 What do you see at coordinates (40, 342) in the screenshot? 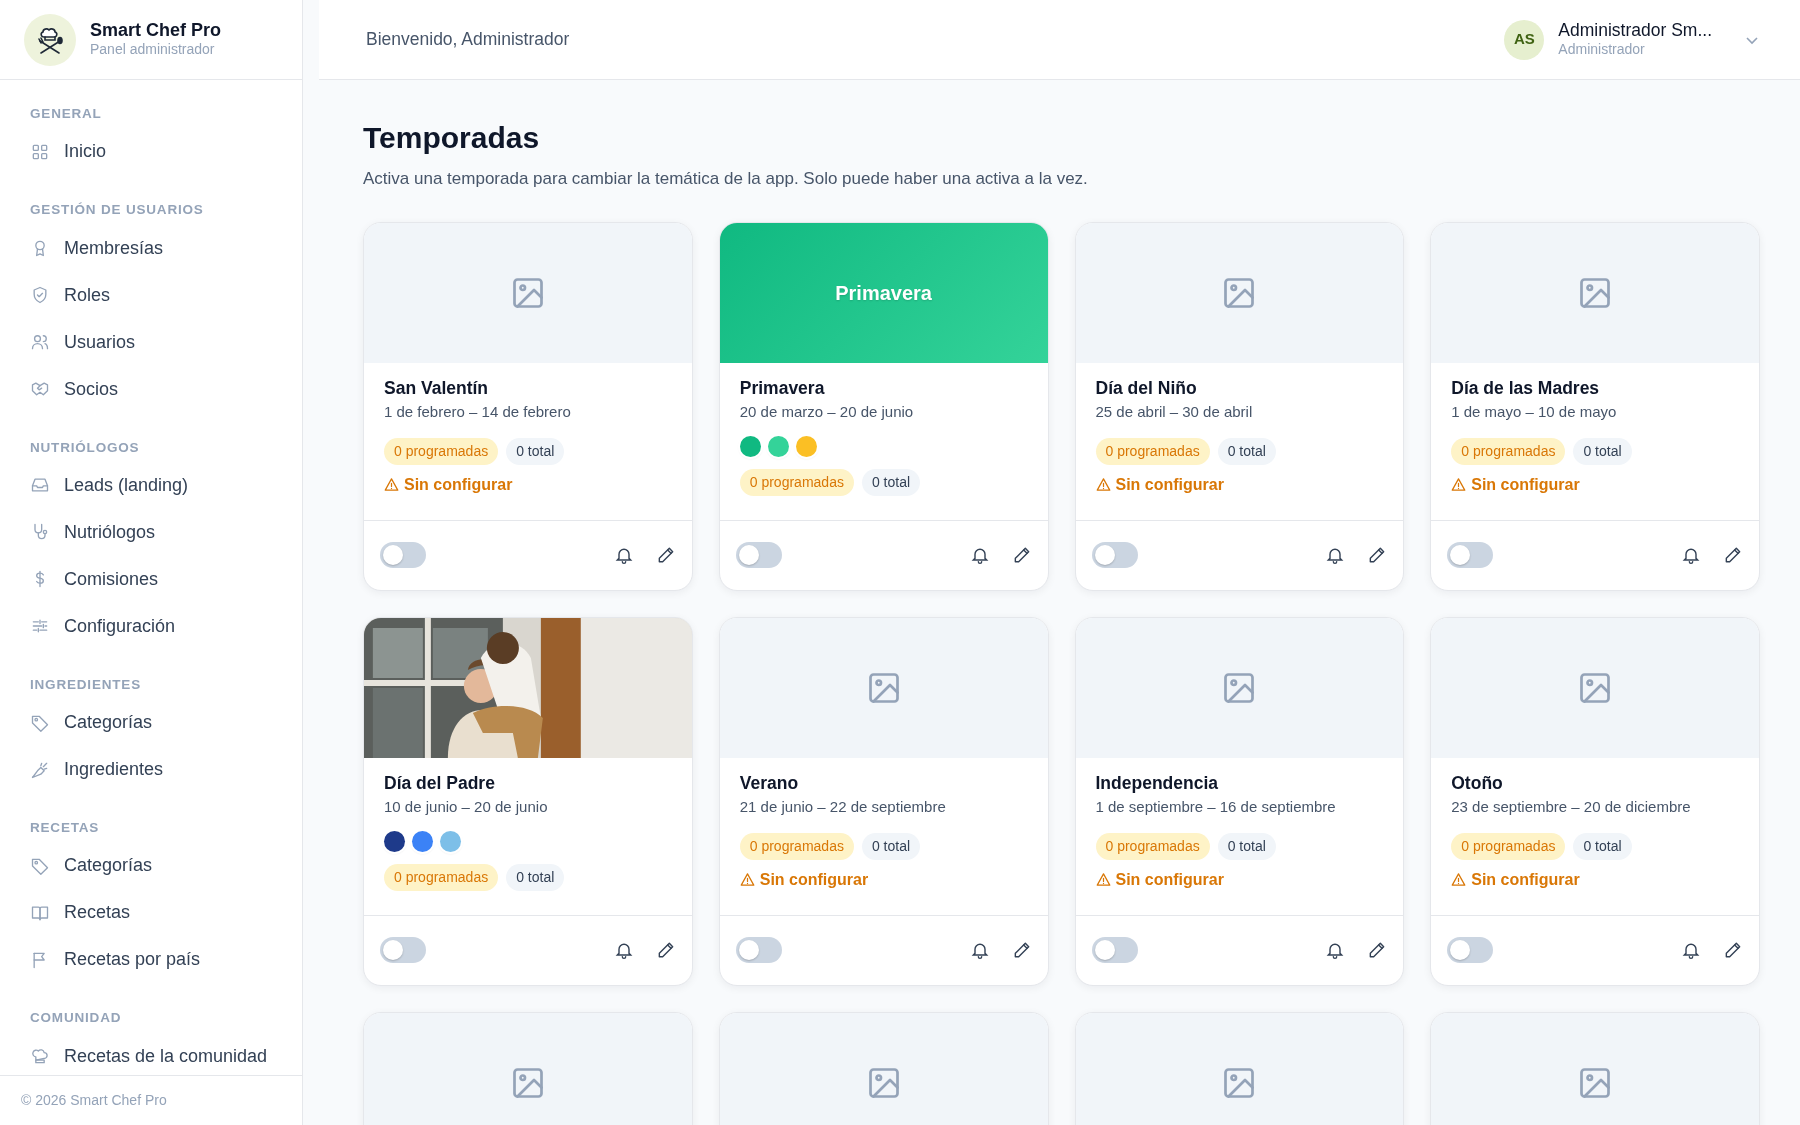
I see `users-icon` at bounding box center [40, 342].